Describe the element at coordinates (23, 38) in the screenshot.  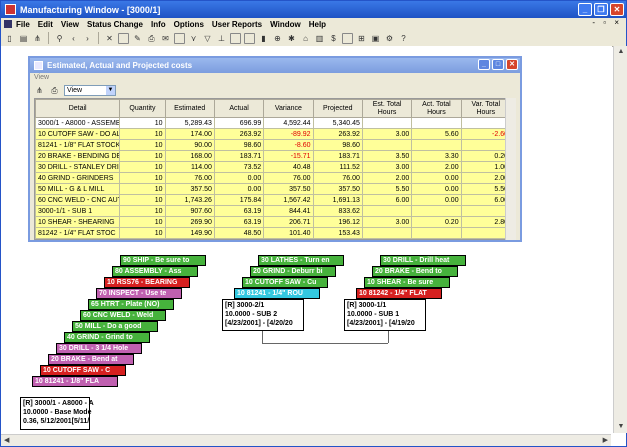
I see `open-icon: ▤` at that location.